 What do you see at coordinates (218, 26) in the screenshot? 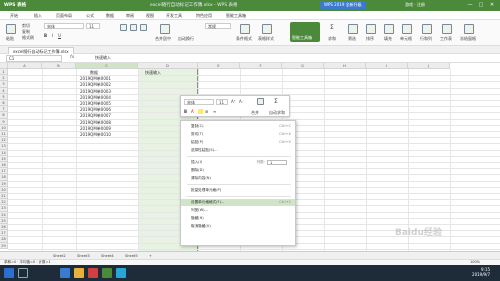
I see `number-format-select: 常规` at bounding box center [218, 26].